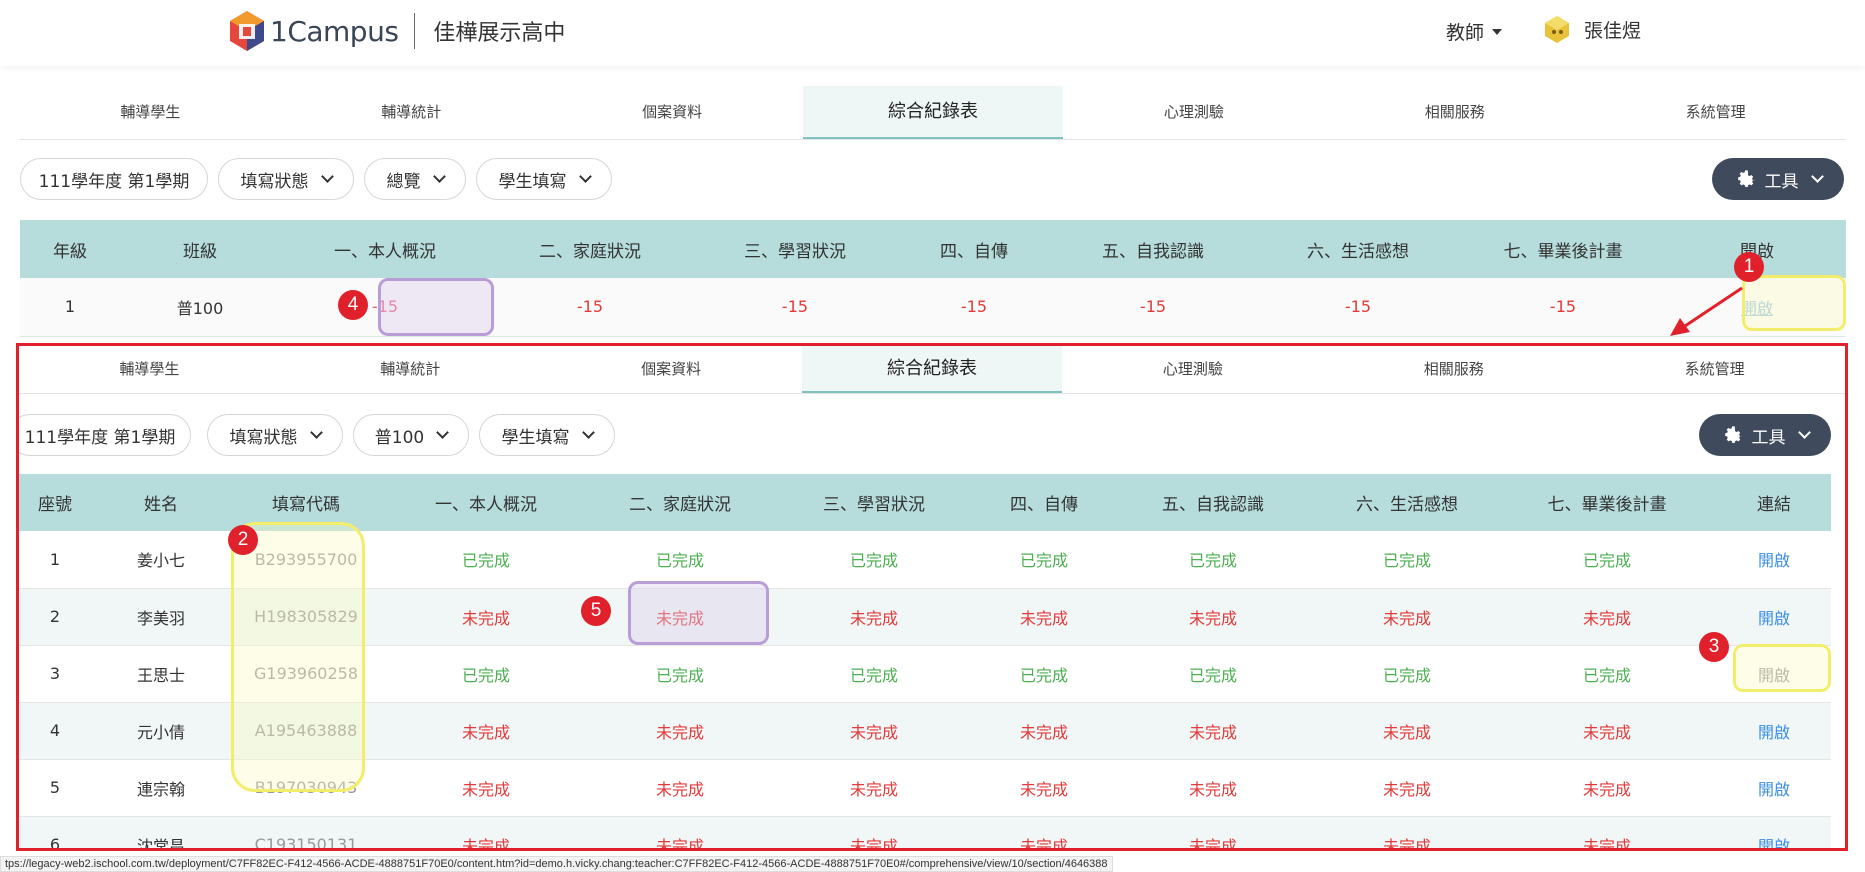 Image resolution: width=1865 pixels, height=872 pixels. What do you see at coordinates (933, 307) in the screenshot?
I see `table-row: 1 普100 -15 -15 -15 -15 -15 -15 -15 開啟` at bounding box center [933, 307].